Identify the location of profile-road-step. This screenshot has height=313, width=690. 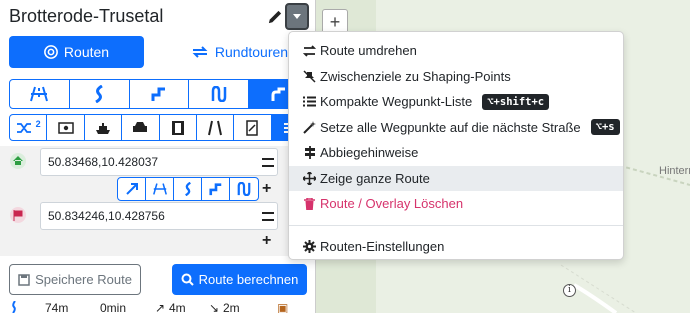
(160, 94).